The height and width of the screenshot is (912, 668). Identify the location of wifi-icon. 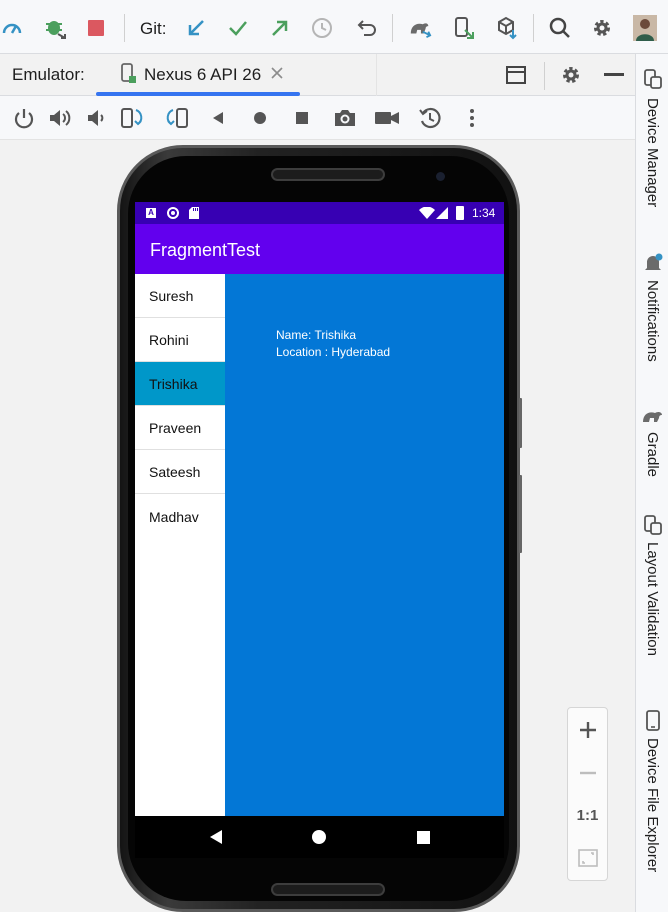
(427, 212).